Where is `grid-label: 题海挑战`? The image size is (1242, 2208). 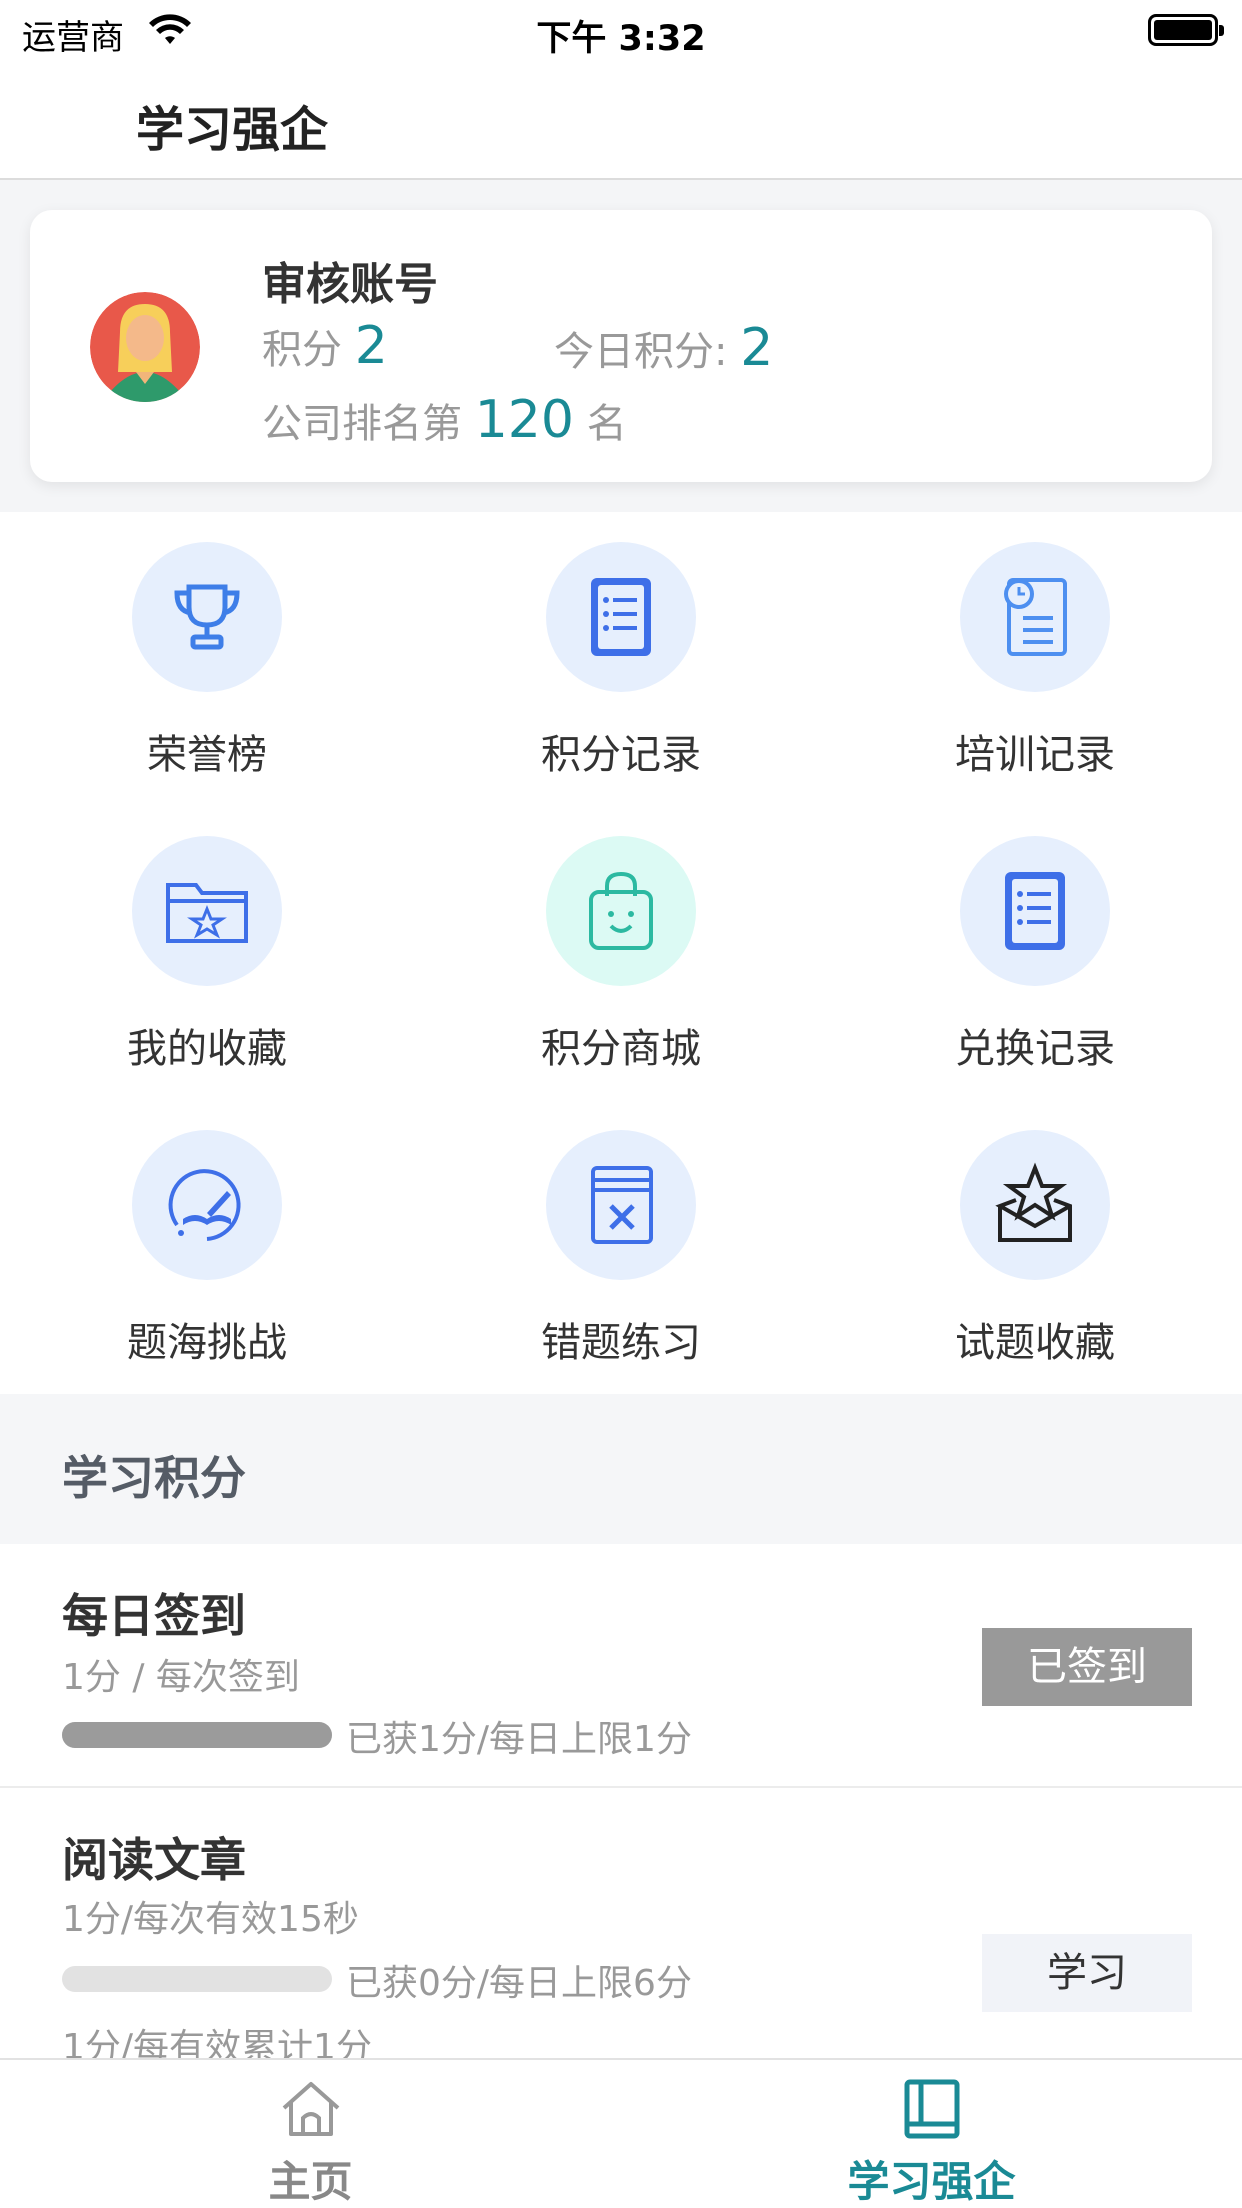
grid-label: 题海挑战 is located at coordinates (207, 1343).